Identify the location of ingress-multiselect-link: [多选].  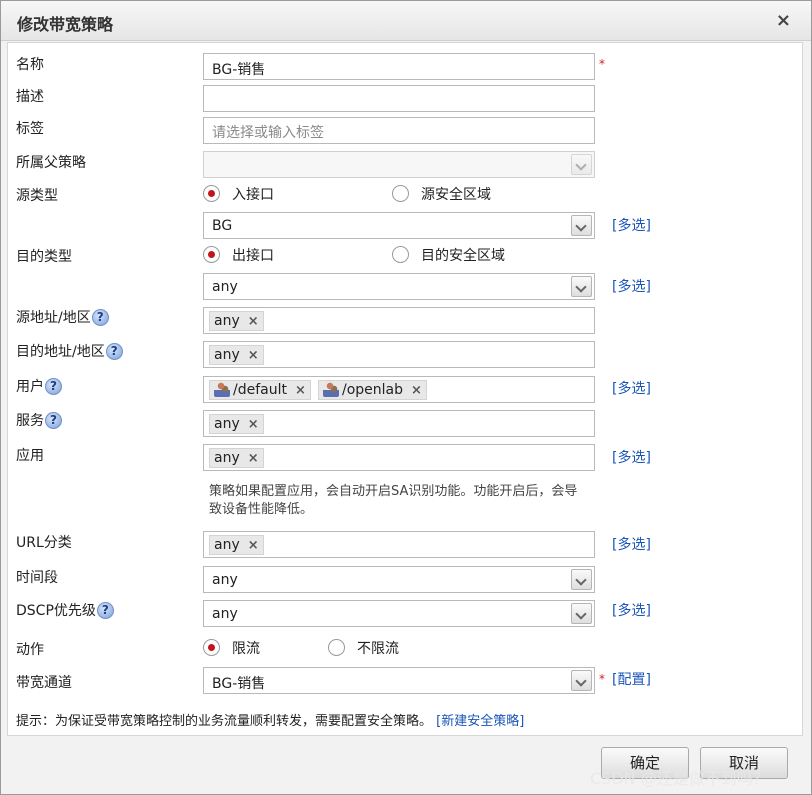
(631, 225).